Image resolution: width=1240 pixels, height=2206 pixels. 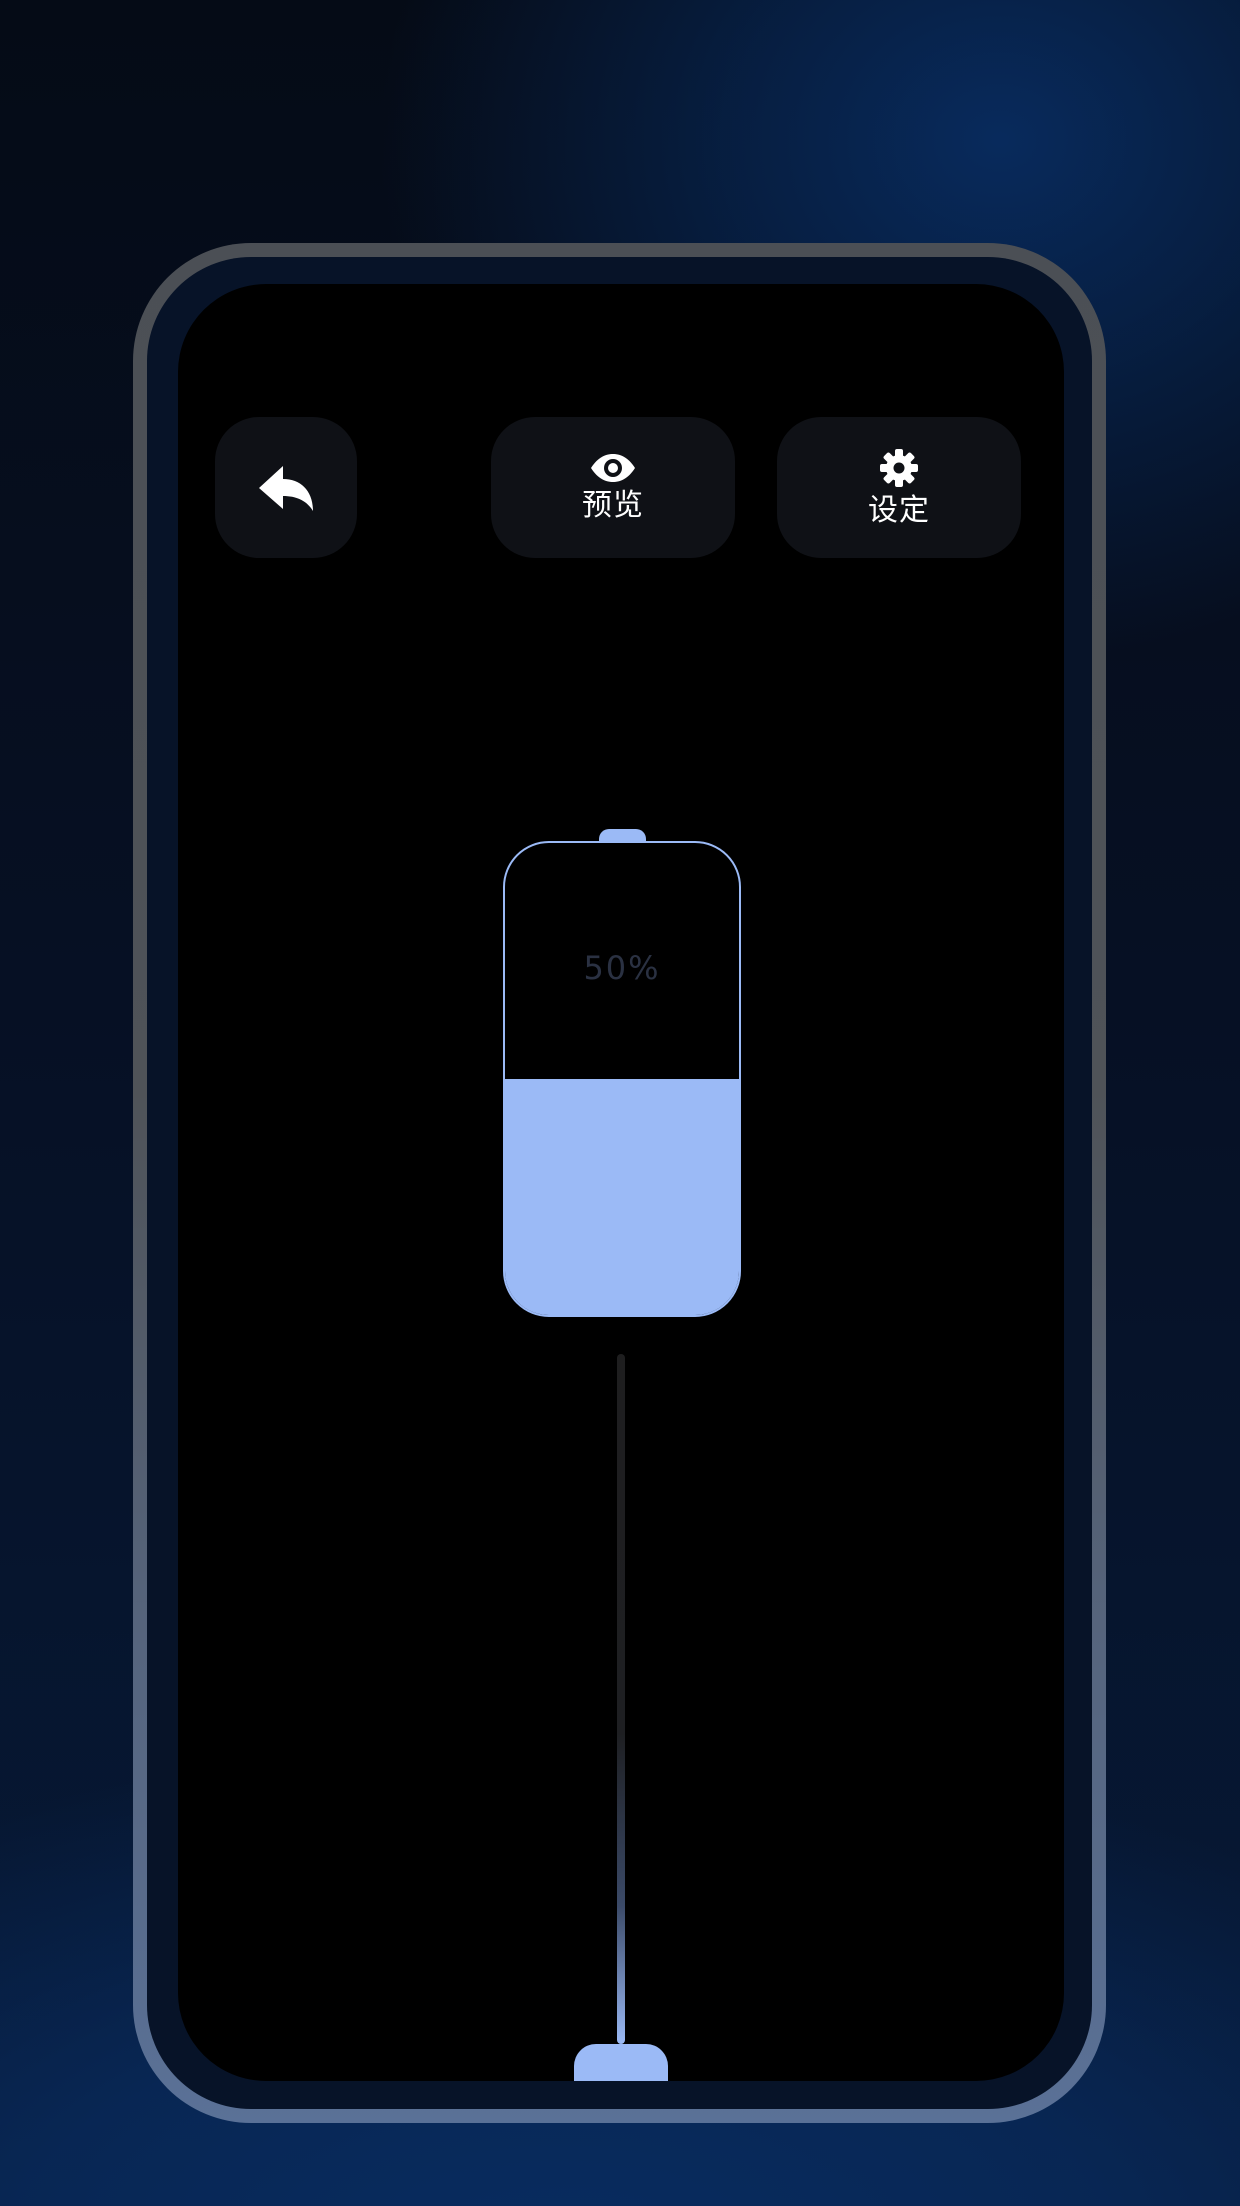 What do you see at coordinates (622, 1197) in the screenshot?
I see `battery-fill` at bounding box center [622, 1197].